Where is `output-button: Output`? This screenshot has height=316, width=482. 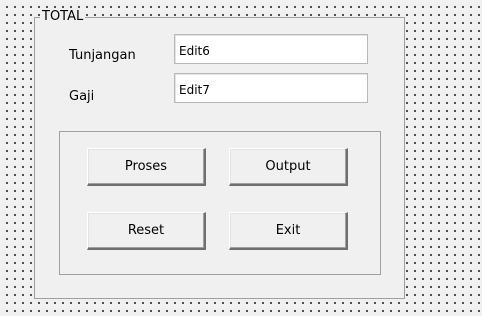 output-button: Output is located at coordinates (288, 167).